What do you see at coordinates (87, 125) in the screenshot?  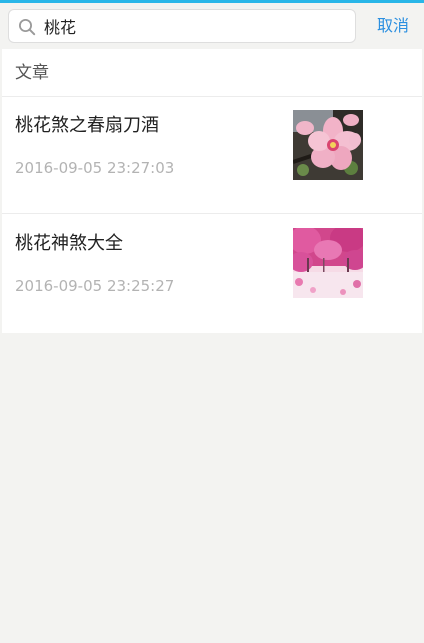 I see `article-title: 桃花煞之春扇刀酒` at bounding box center [87, 125].